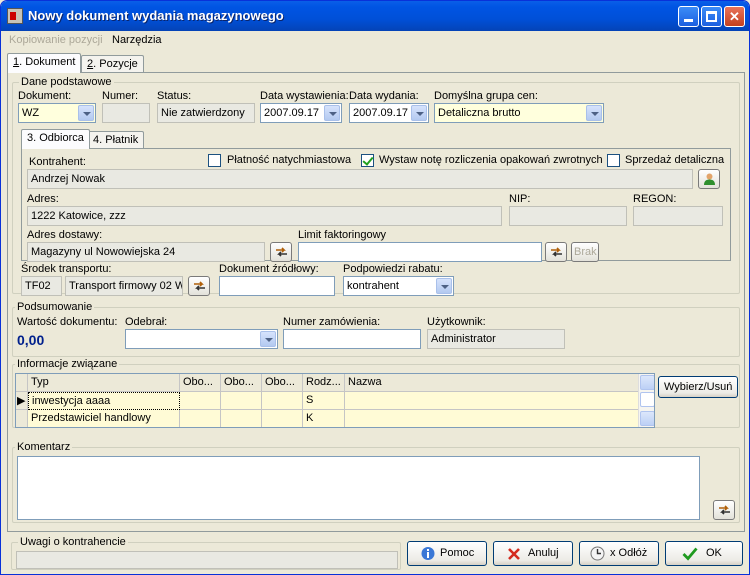 The height and width of the screenshot is (575, 750). What do you see at coordinates (358, 488) in the screenshot?
I see `comment-textarea` at bounding box center [358, 488].